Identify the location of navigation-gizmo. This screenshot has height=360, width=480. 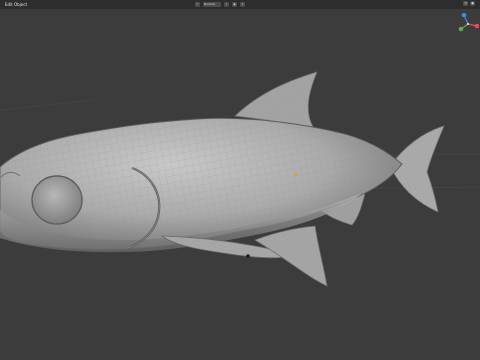
(468, 24).